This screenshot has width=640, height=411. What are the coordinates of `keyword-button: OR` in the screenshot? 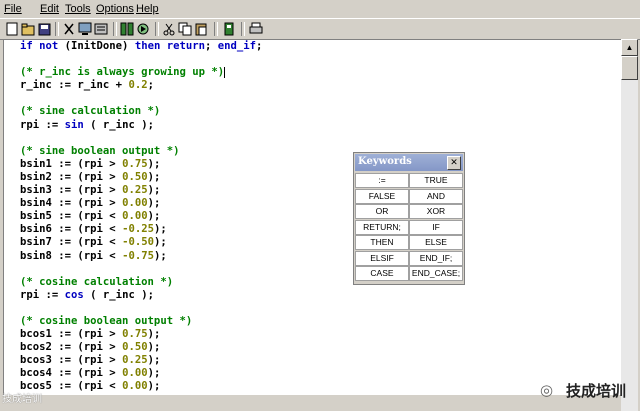 It's located at (382, 211).